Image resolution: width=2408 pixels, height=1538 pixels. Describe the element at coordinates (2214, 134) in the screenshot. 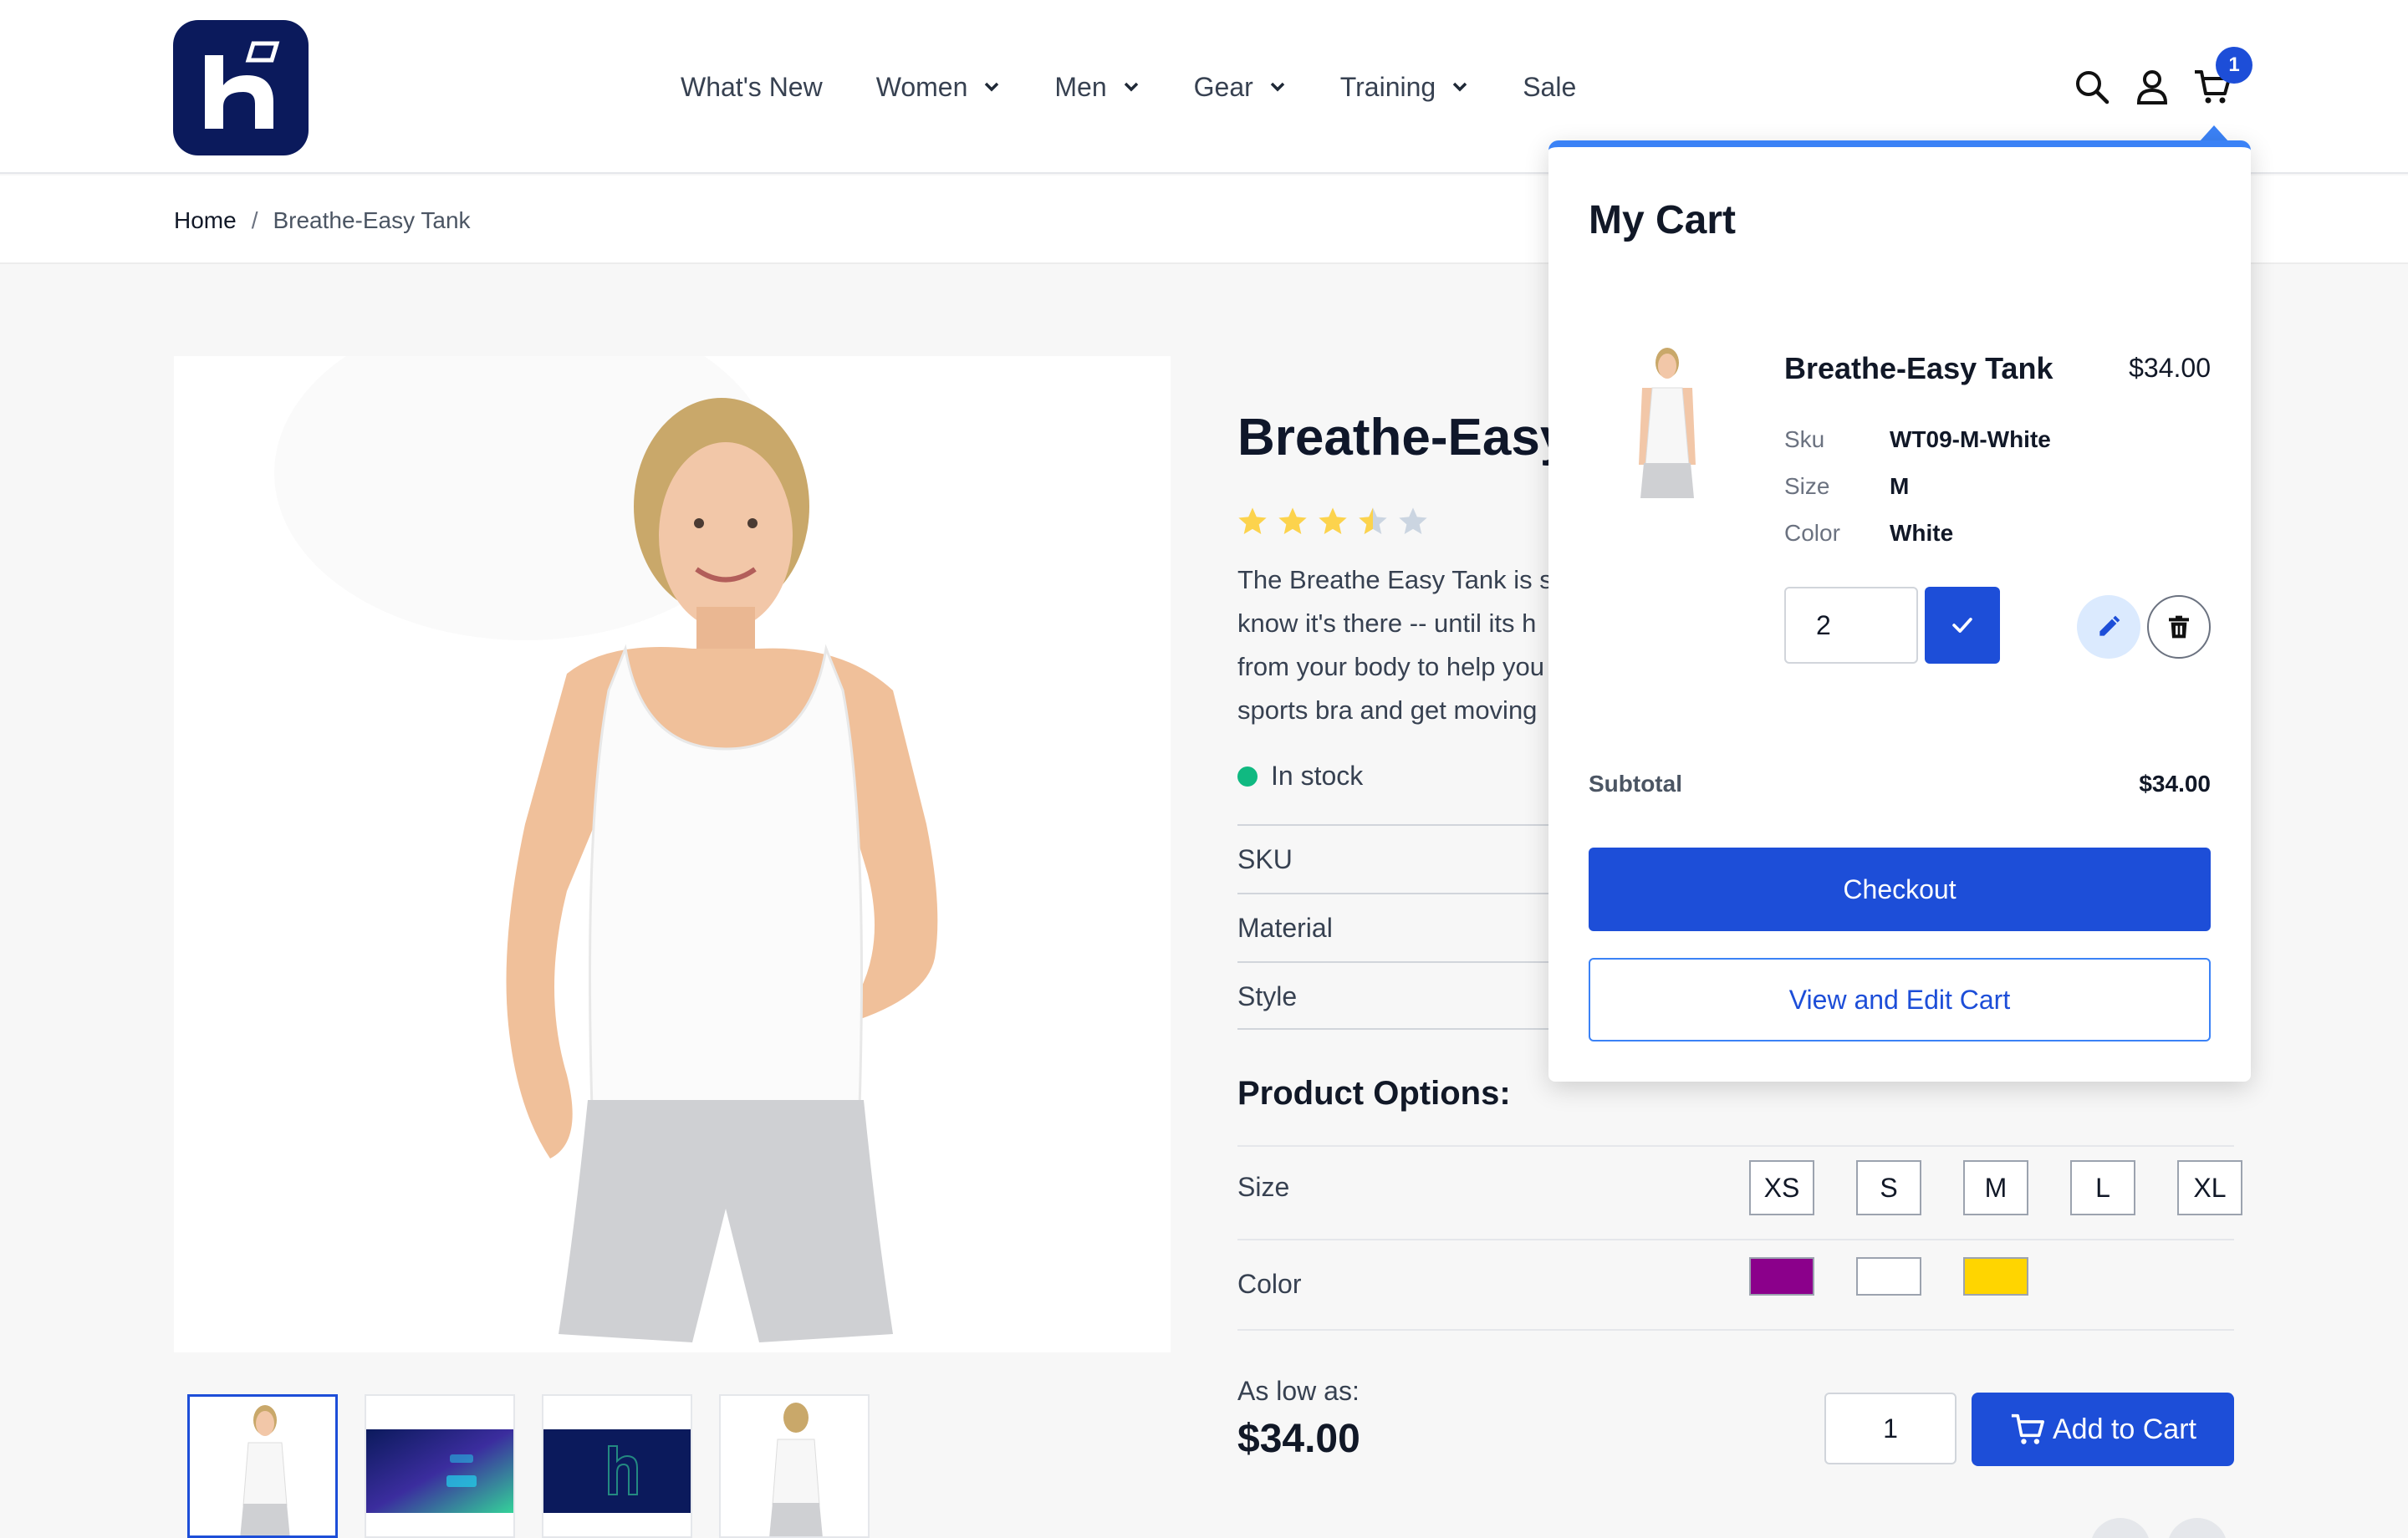

I see `minicart-pointer` at that location.